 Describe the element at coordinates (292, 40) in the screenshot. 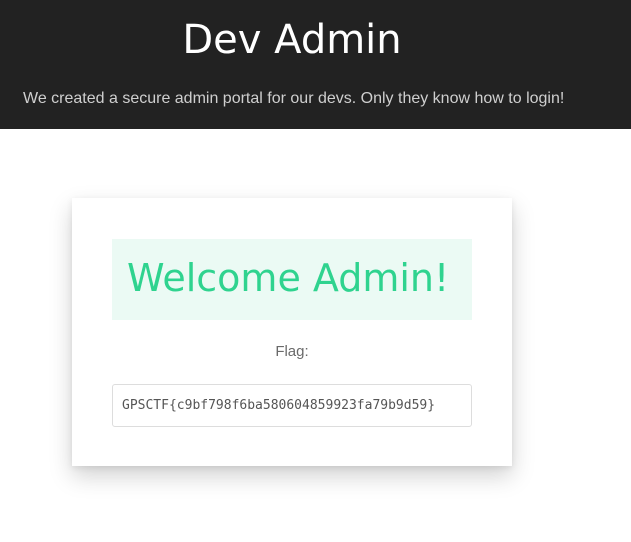

I see `page-title: Dev Admin` at that location.